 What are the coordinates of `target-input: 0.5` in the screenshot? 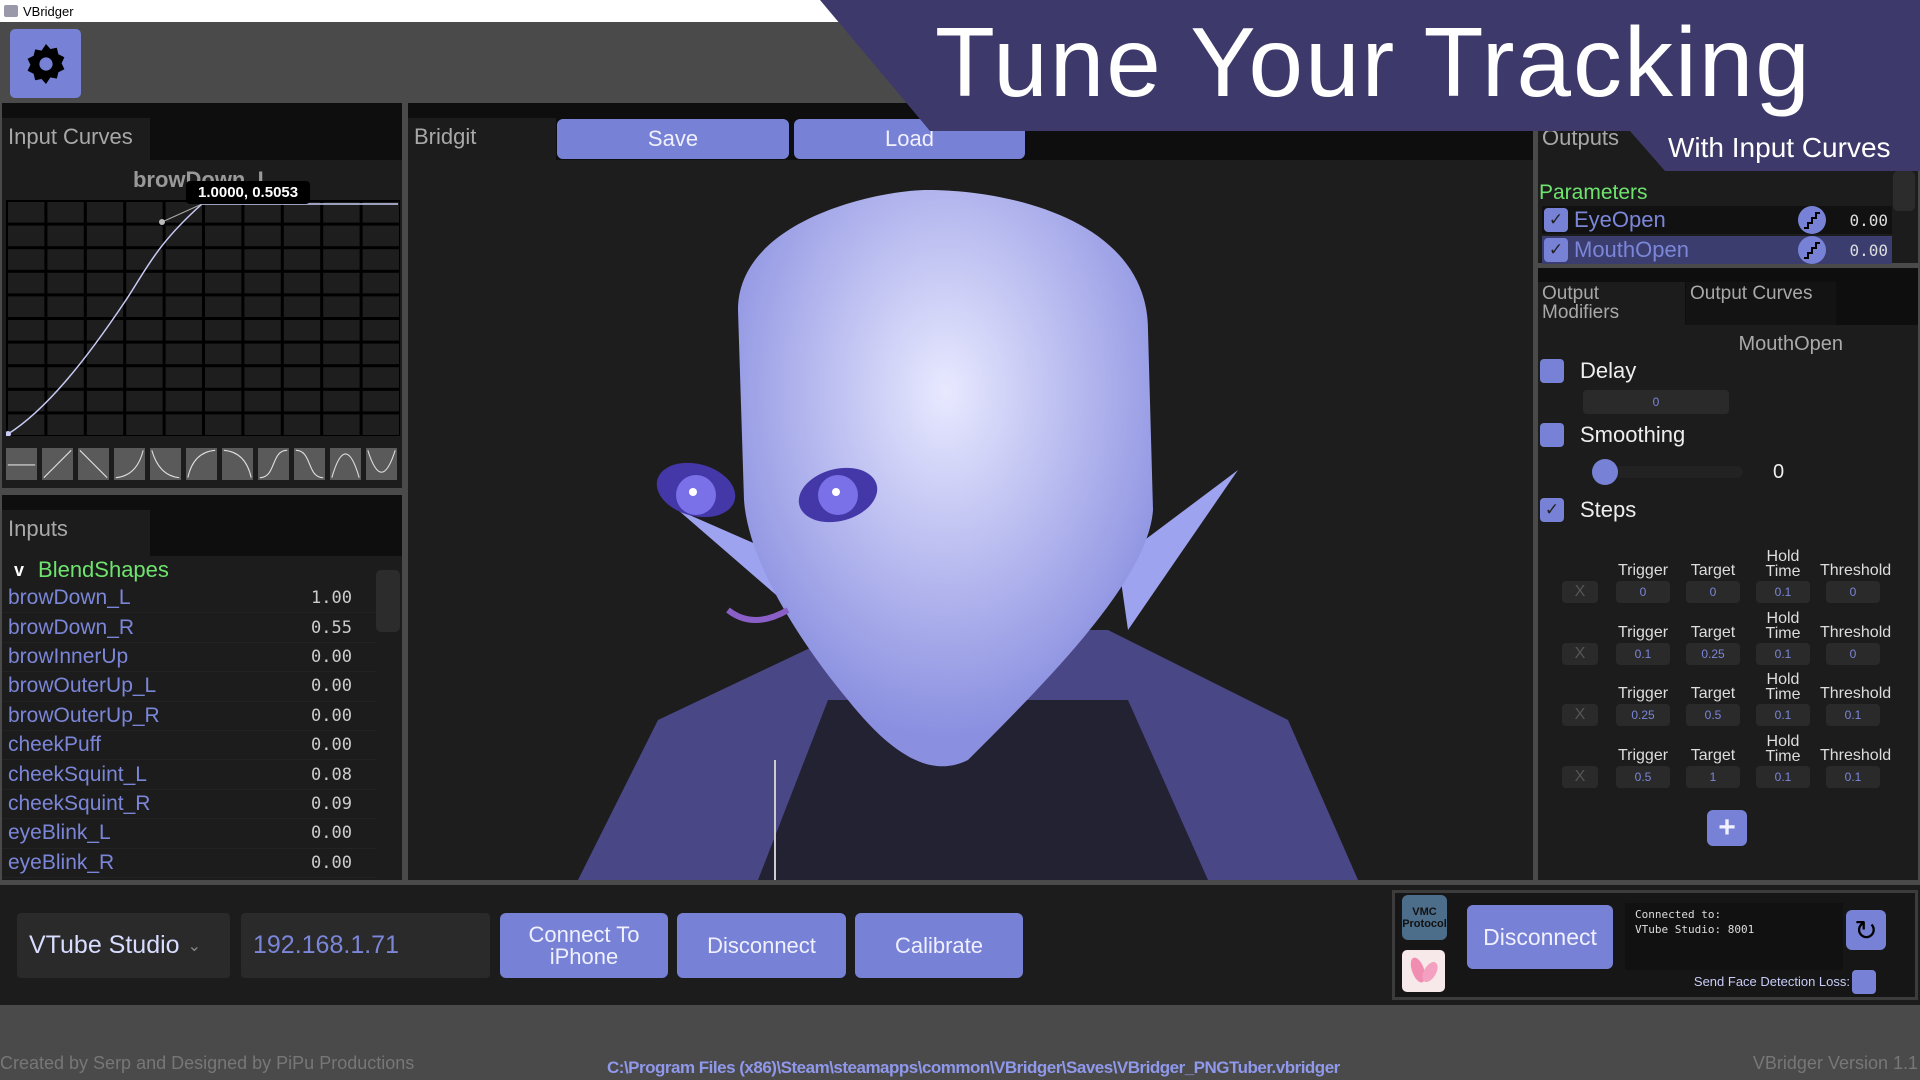 It's located at (1713, 715).